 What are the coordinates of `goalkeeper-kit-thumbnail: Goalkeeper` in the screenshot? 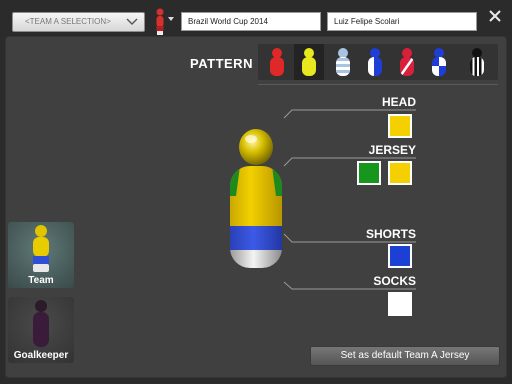 It's located at (41, 330).